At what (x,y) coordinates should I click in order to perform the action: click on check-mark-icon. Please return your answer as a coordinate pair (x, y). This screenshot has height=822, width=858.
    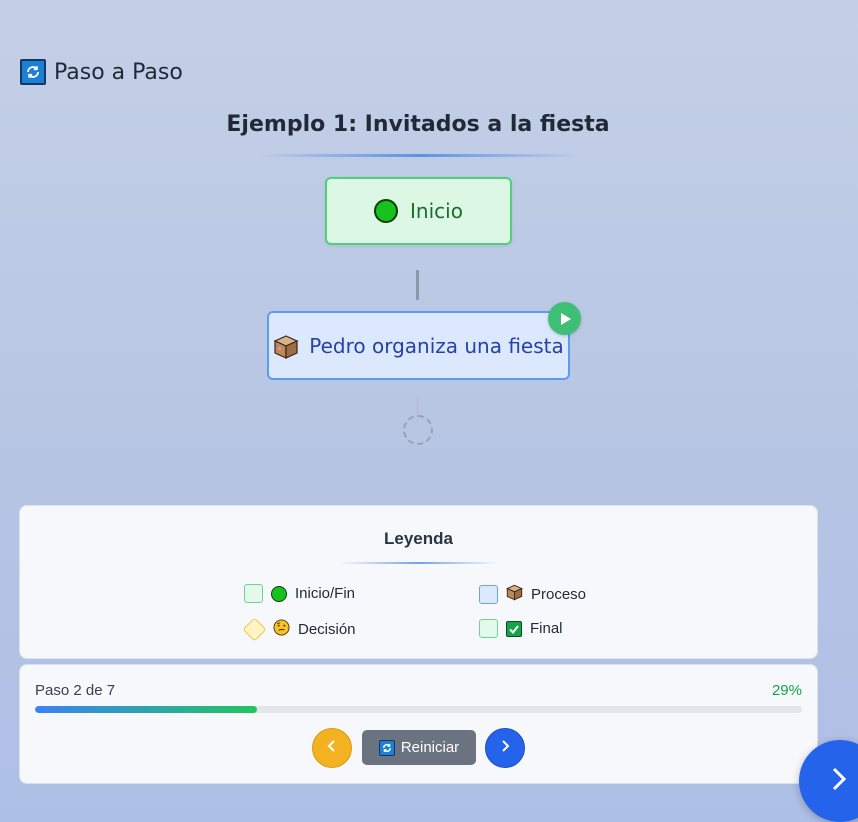
    Looking at the image, I should click on (514, 628).